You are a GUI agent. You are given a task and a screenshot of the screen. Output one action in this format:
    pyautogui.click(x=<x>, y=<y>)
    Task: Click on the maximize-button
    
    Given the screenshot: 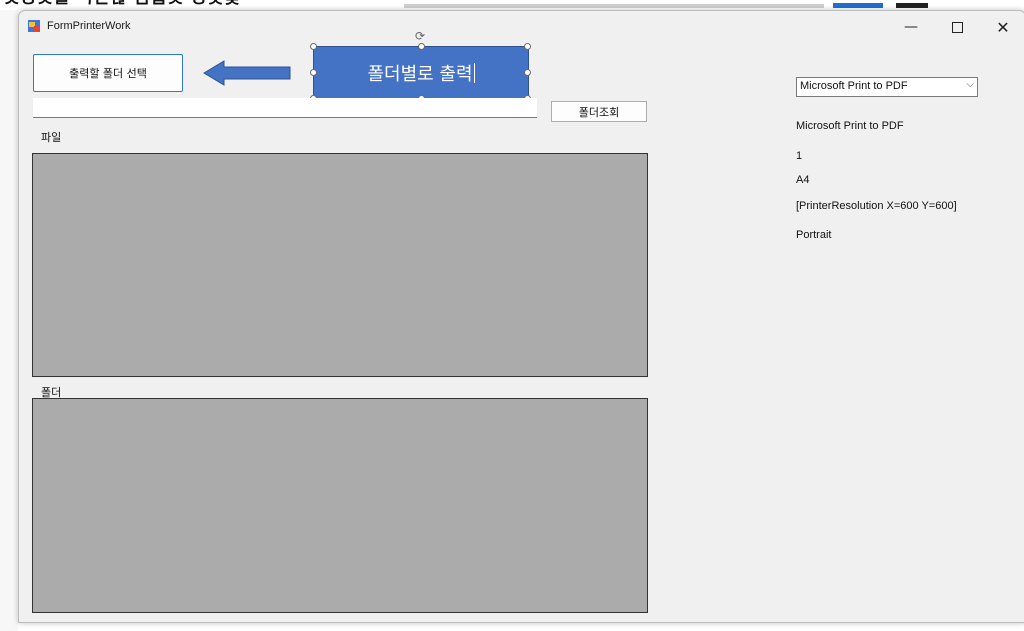 What is the action you would take?
    pyautogui.click(x=957, y=27)
    